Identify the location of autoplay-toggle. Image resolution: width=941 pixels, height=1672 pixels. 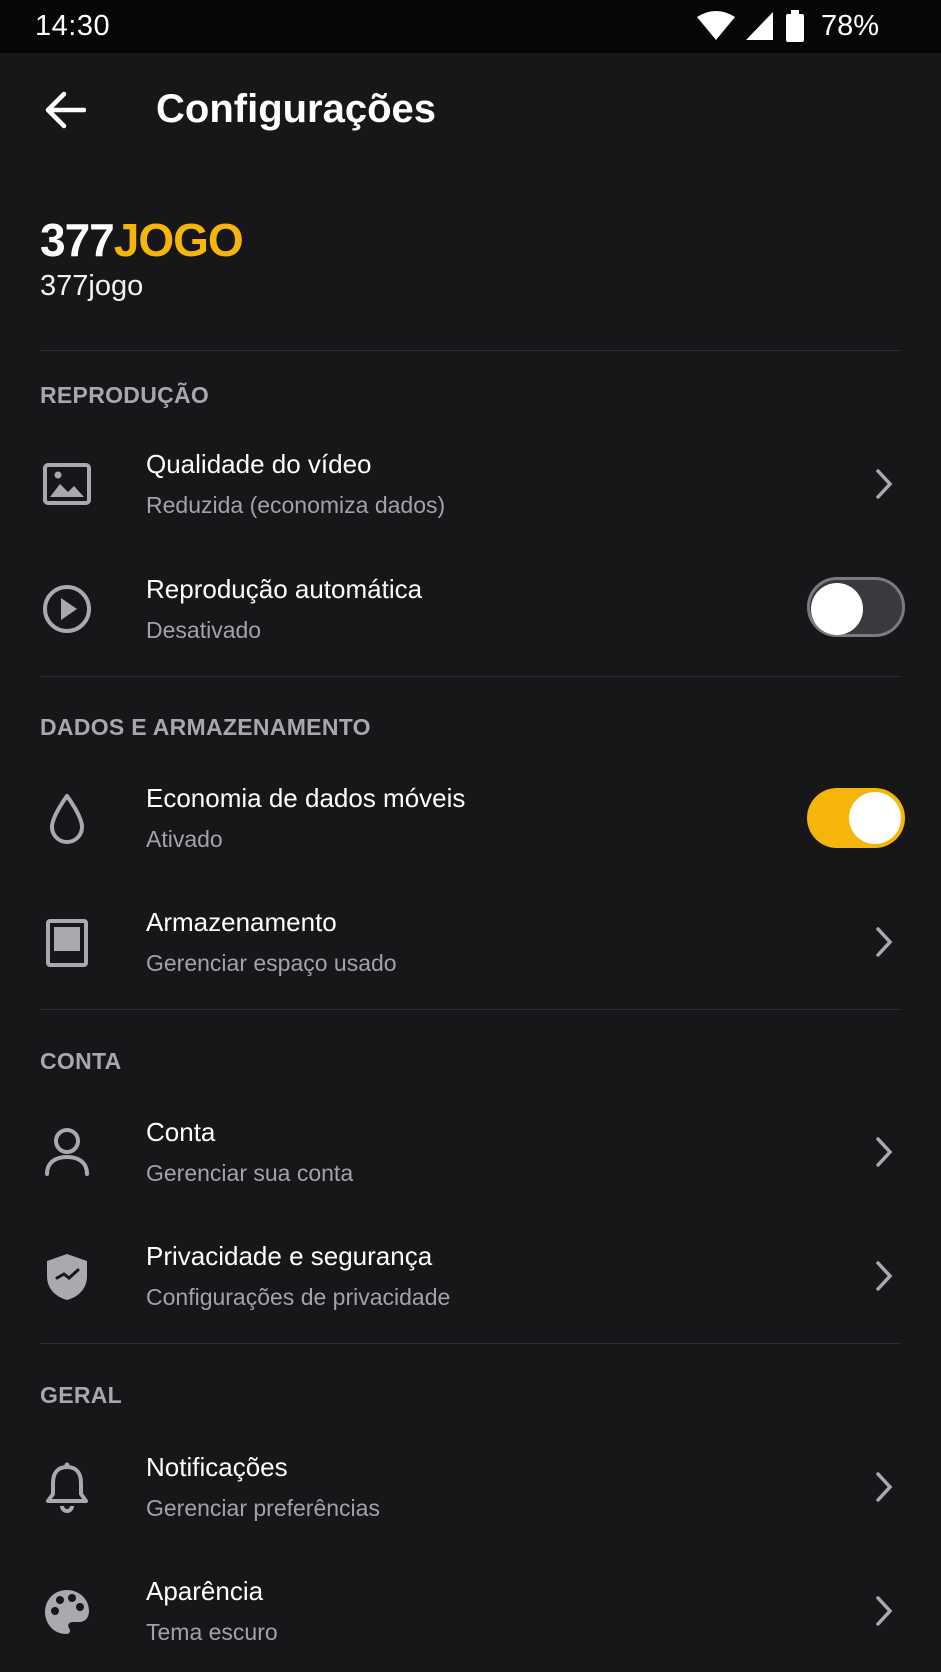
(856, 607).